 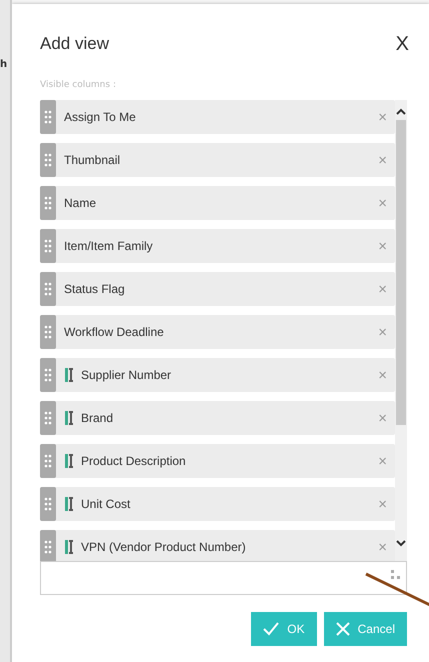 I want to click on column-label: Assign To Me, so click(x=100, y=117).